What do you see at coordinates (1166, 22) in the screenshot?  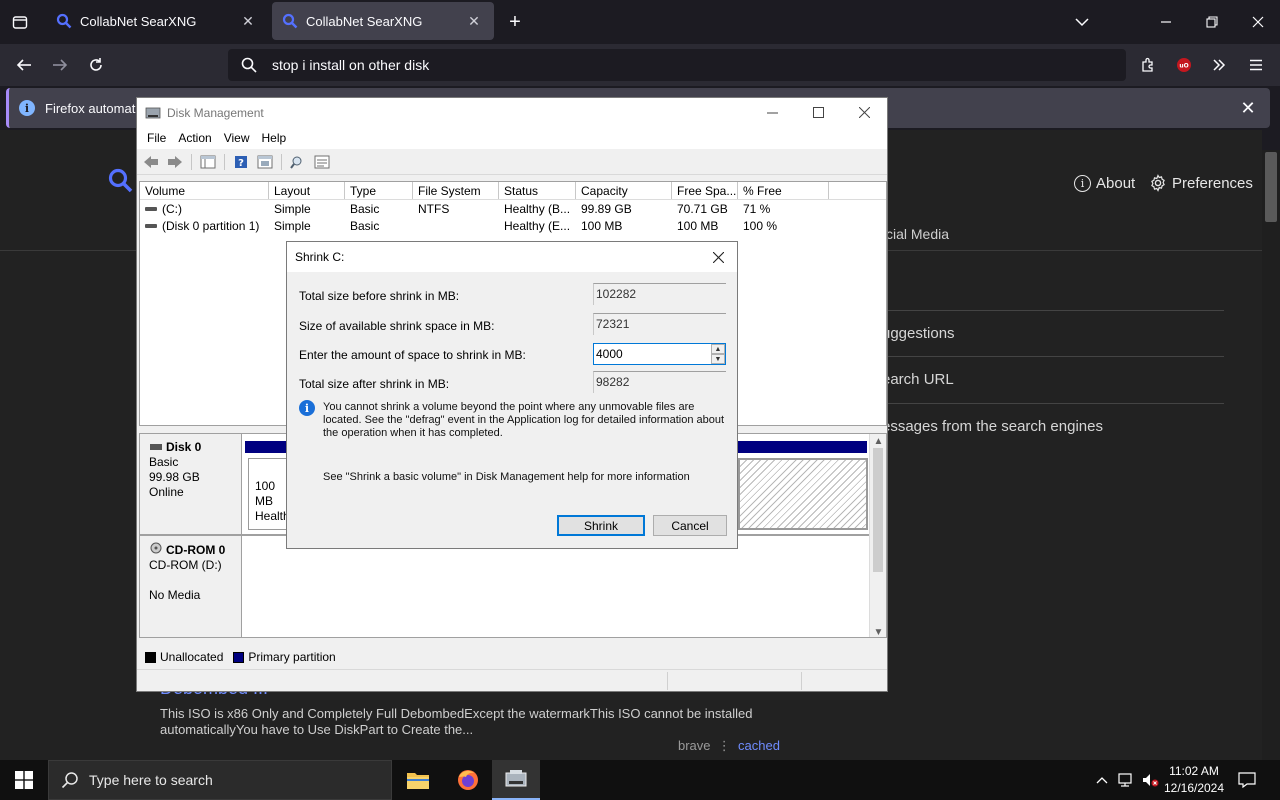 I see `minimize-button` at bounding box center [1166, 22].